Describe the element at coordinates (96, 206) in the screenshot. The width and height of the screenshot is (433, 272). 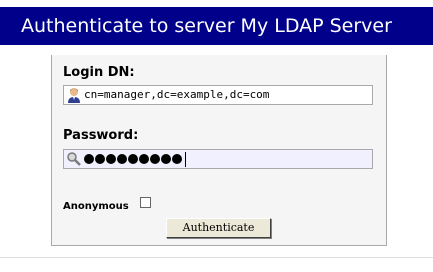
I see `anonymous-label: Anonymous` at that location.